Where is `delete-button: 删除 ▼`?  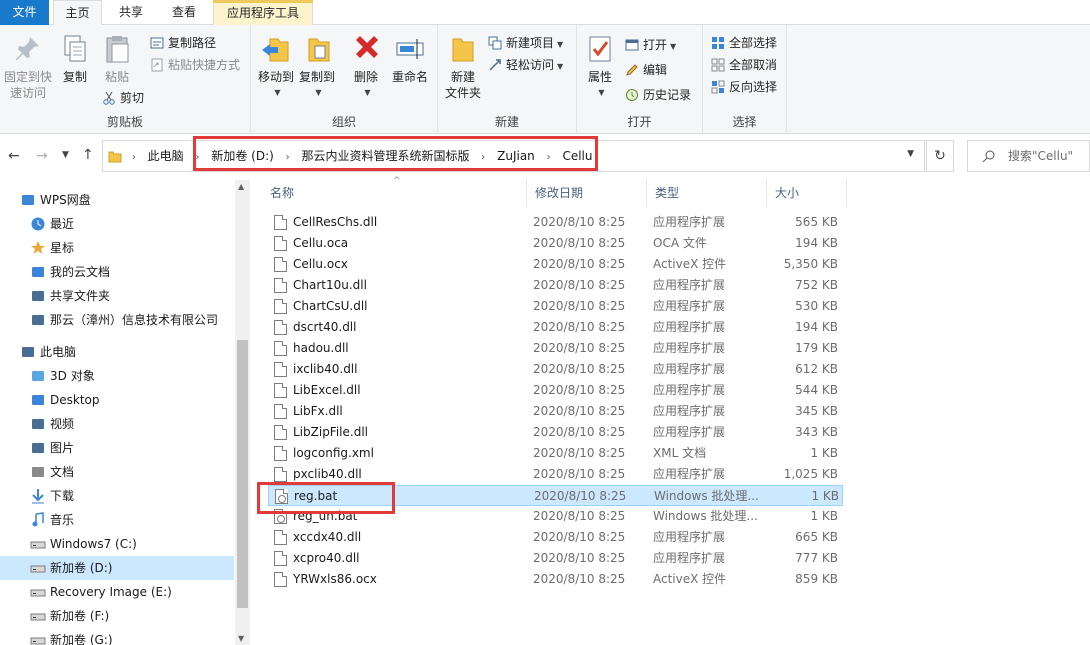
delete-button: 删除 ▼ is located at coordinates (366, 67).